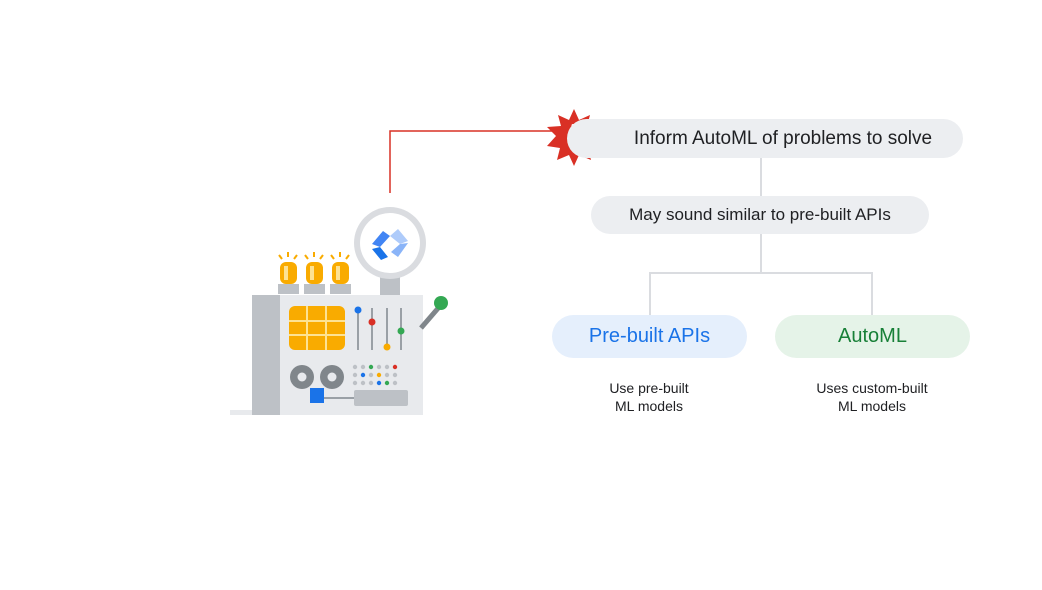  Describe the element at coordinates (872, 388) in the screenshot. I see `automl-caption-line1: Uses custom-built` at that location.